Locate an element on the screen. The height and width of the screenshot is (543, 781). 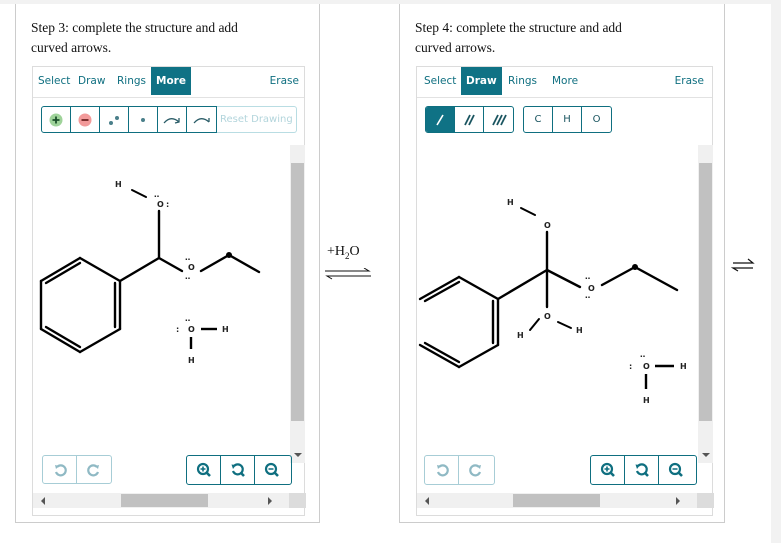
electron-pair-arrow-button is located at coordinates (172, 119).